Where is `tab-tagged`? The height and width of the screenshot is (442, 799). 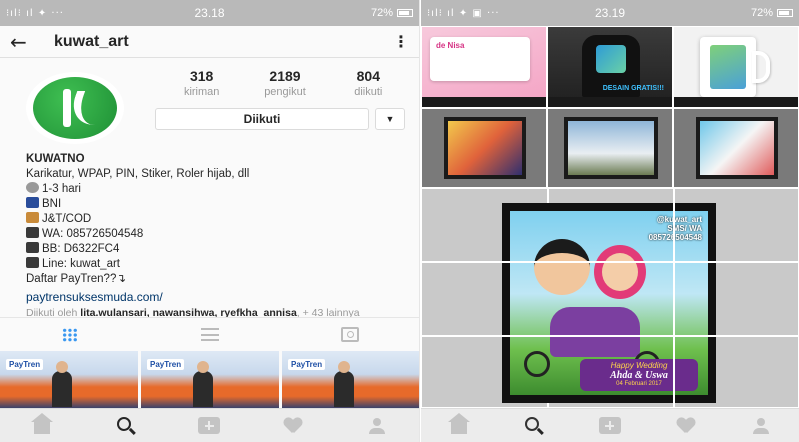 tab-tagged is located at coordinates (349, 334).